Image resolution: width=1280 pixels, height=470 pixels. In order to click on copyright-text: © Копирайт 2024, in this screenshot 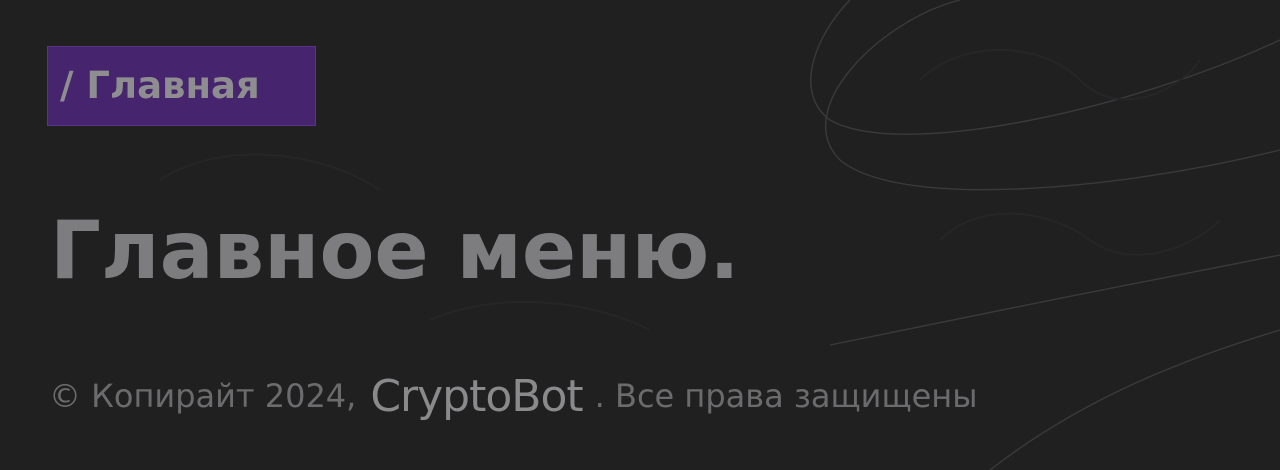, I will do `click(203, 396)`.